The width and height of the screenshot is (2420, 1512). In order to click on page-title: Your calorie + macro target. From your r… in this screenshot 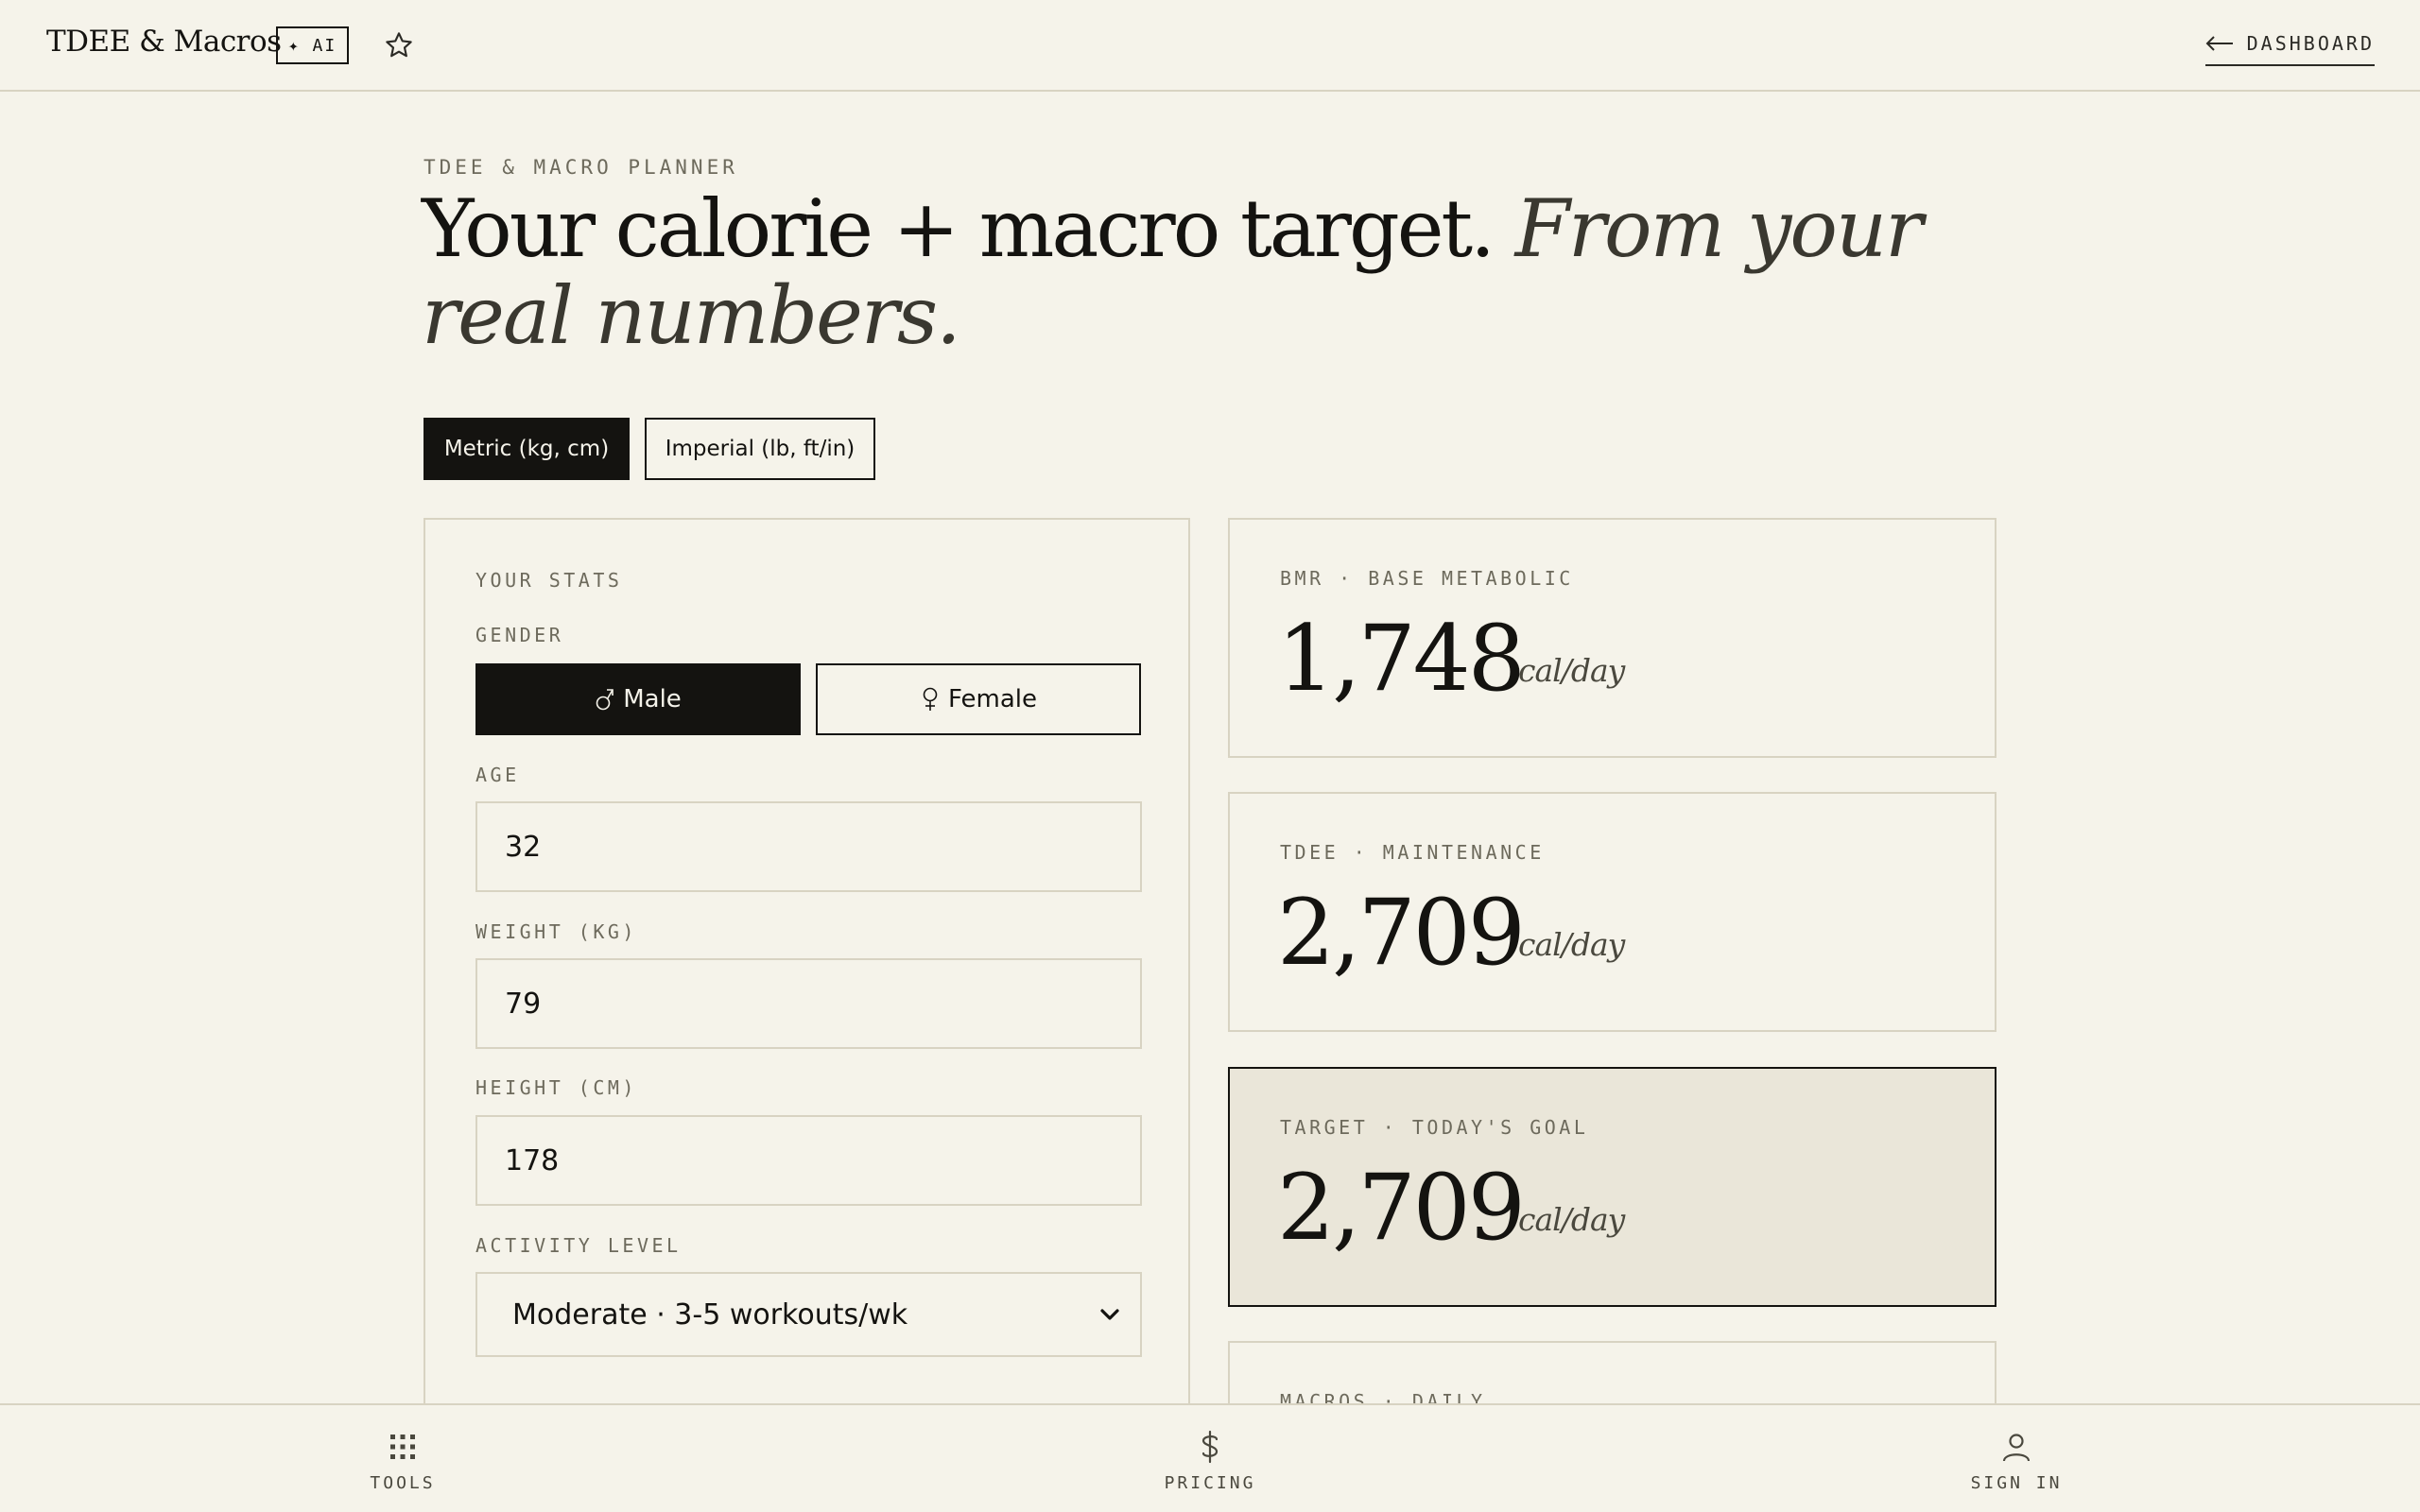, I will do `click(1225, 272)`.